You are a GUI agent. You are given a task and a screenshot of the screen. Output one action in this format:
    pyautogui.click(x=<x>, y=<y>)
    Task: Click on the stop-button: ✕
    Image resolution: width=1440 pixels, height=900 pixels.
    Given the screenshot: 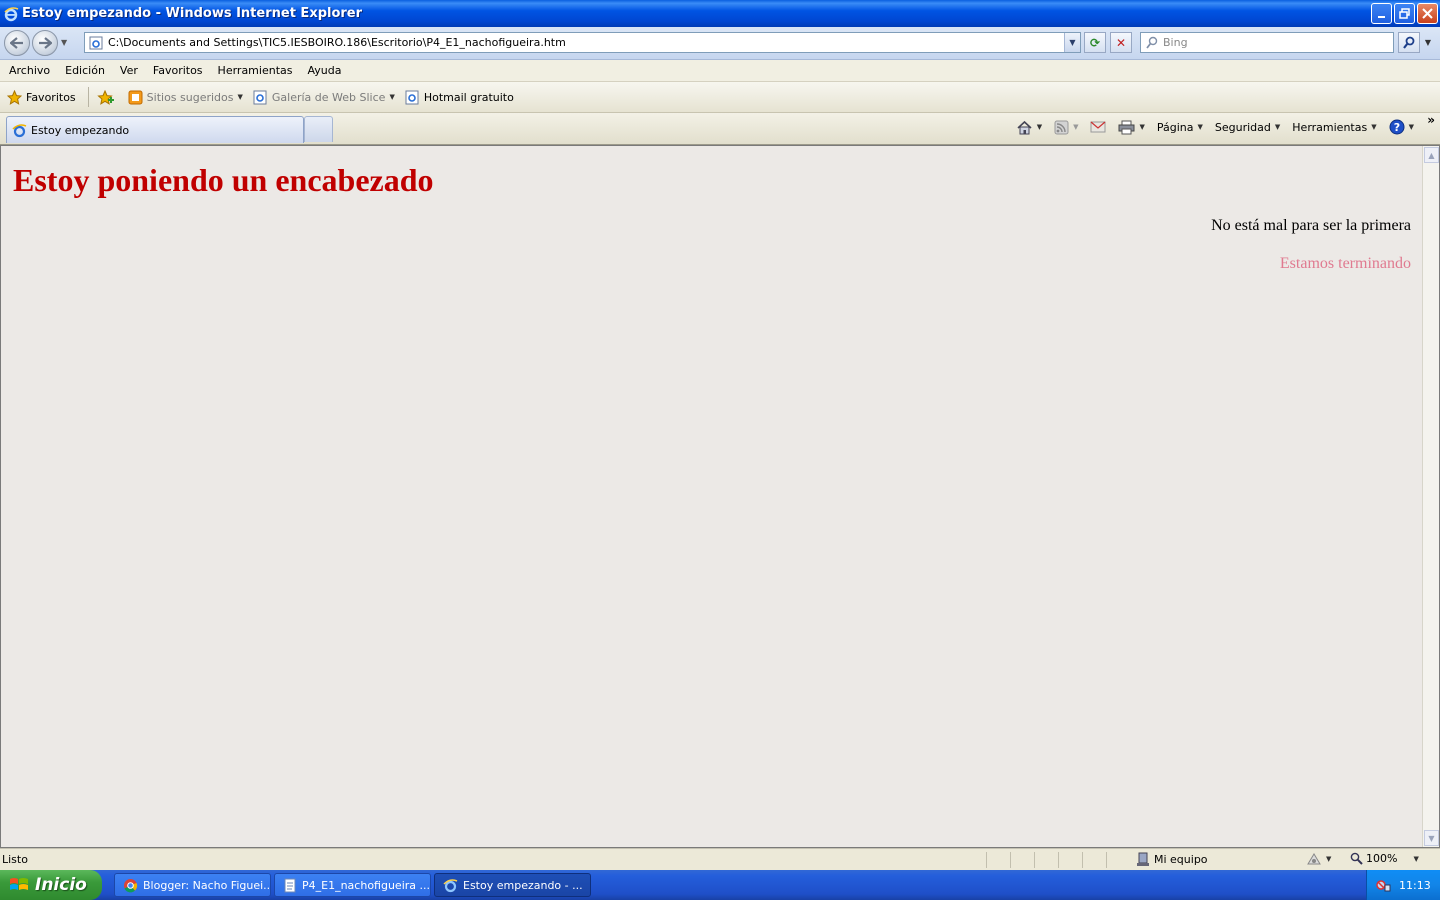 What is the action you would take?
    pyautogui.click(x=1121, y=42)
    